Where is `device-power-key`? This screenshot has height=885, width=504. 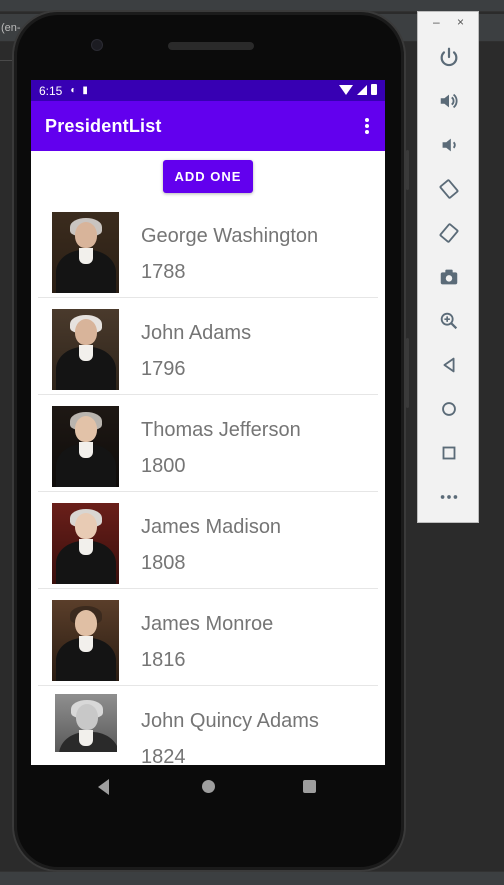
device-power-key is located at coordinates (407, 170).